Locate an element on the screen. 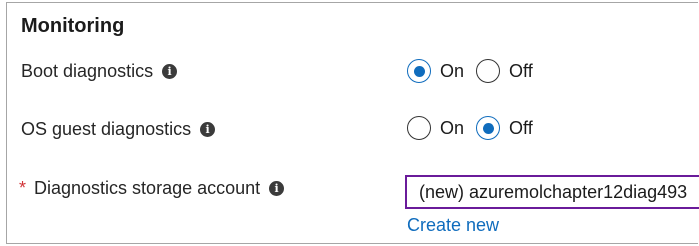  os-guest-diagnostics-radio-group: On Off is located at coordinates (476, 128).